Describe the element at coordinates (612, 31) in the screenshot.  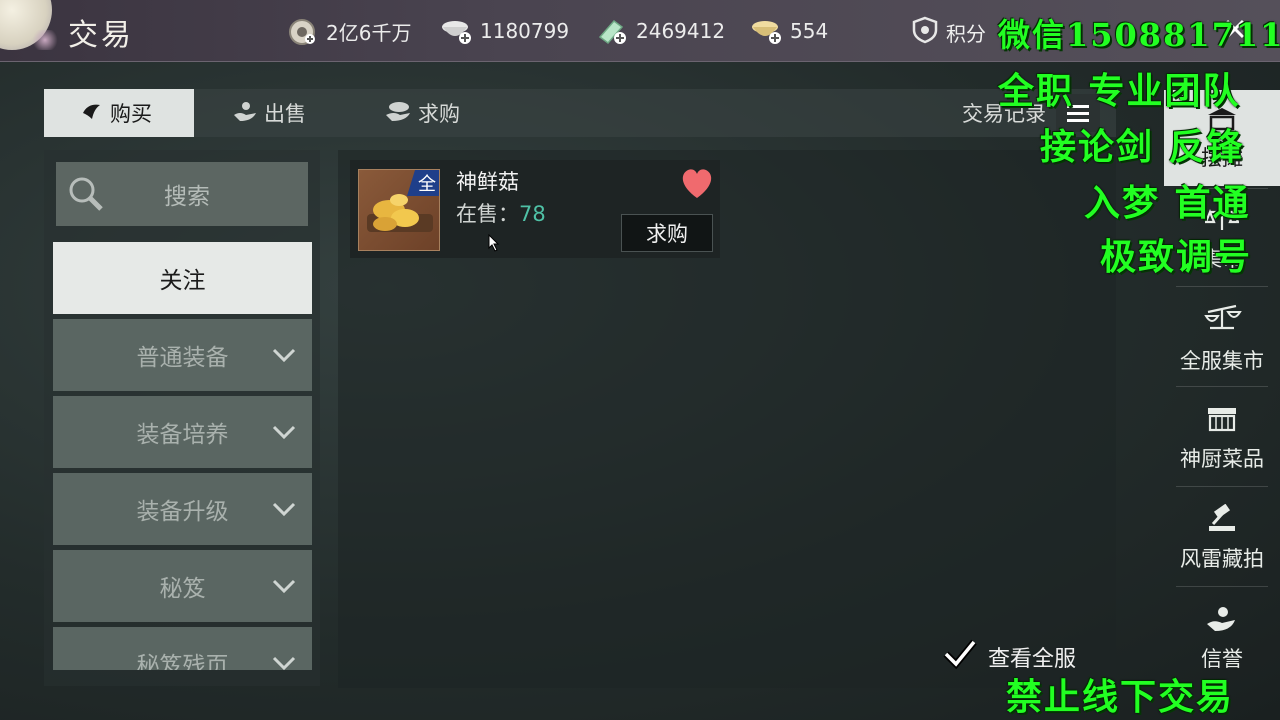
I see `jade-ticket-add-icon` at that location.